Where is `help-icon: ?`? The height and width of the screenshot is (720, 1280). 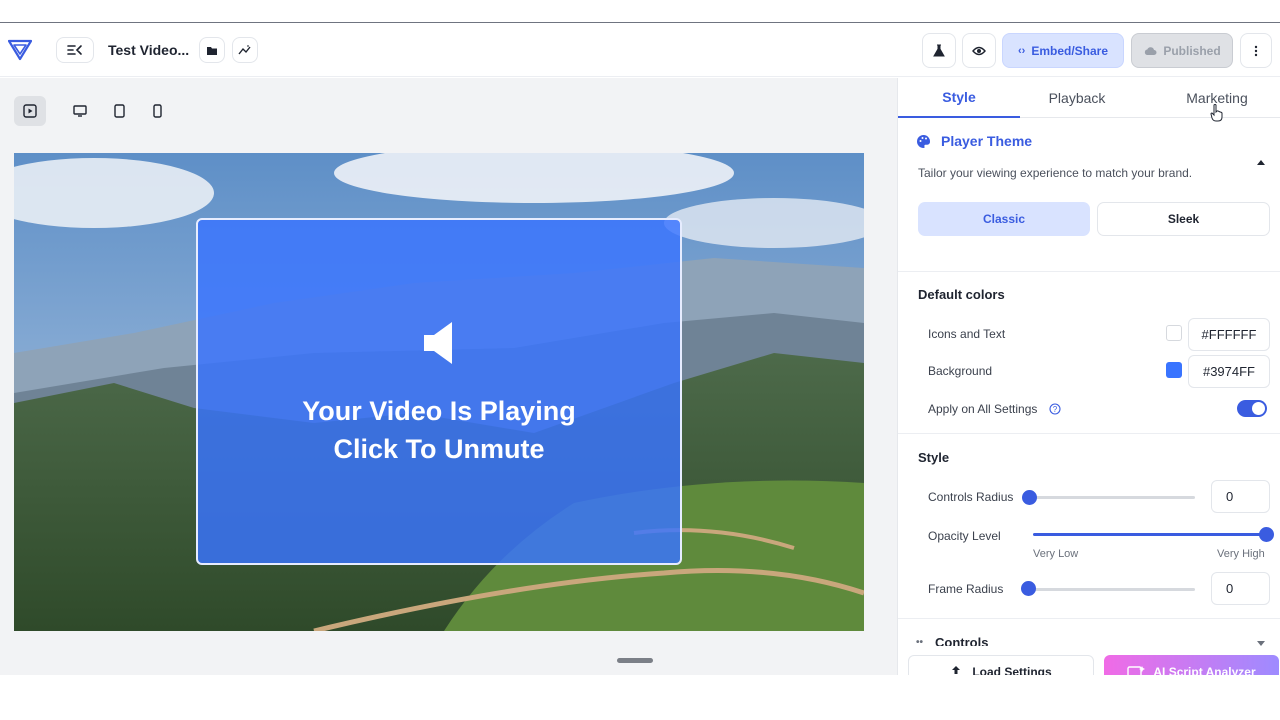 help-icon: ? is located at coordinates (1055, 409).